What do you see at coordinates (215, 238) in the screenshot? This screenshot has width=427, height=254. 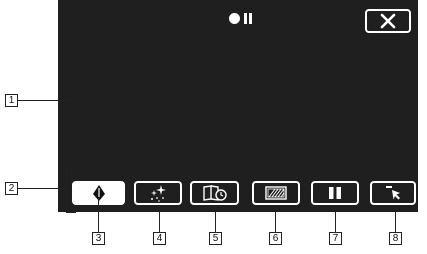 I see `callout-label-5: 5` at bounding box center [215, 238].